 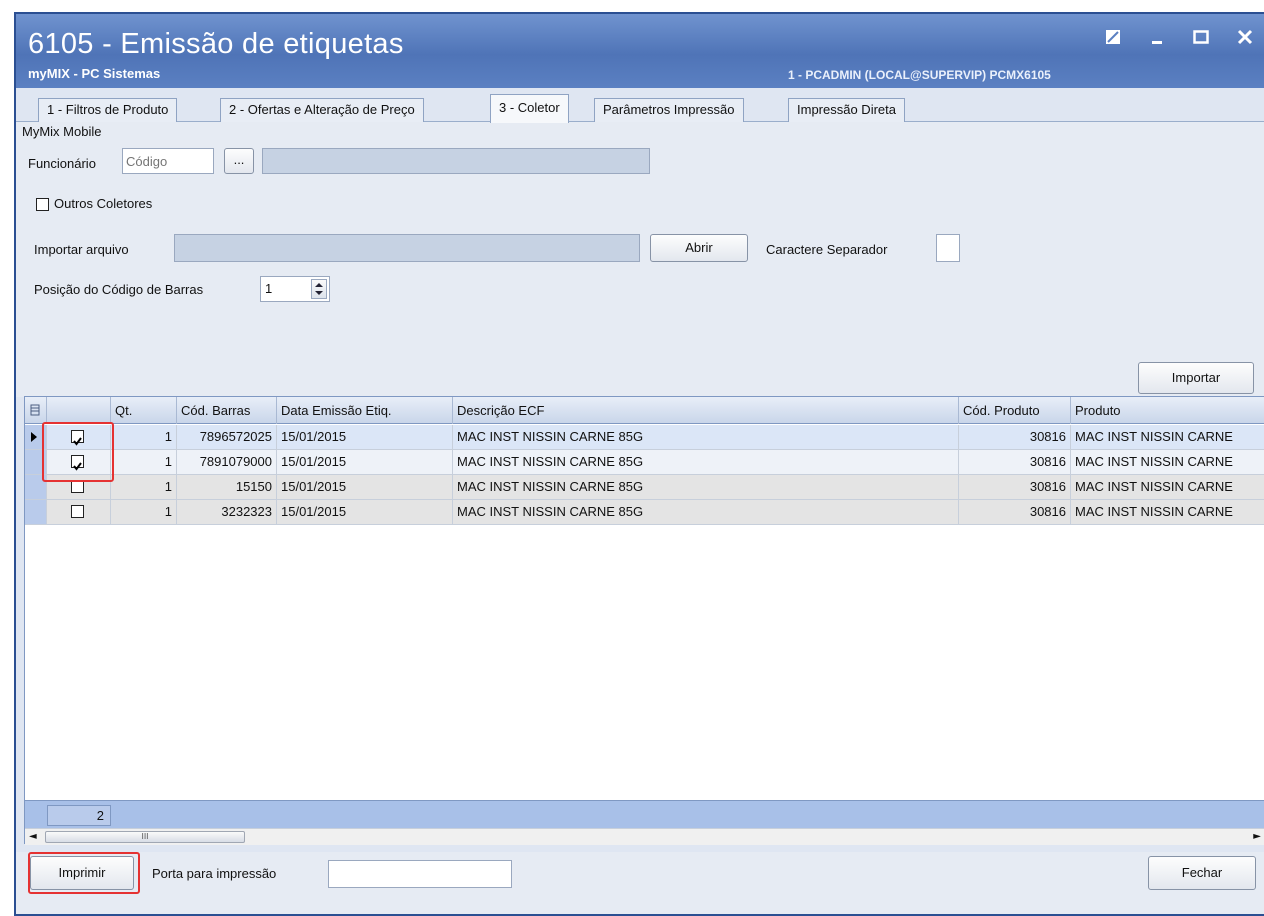 What do you see at coordinates (269, 288) in the screenshot?
I see `posicao-value: 1` at bounding box center [269, 288].